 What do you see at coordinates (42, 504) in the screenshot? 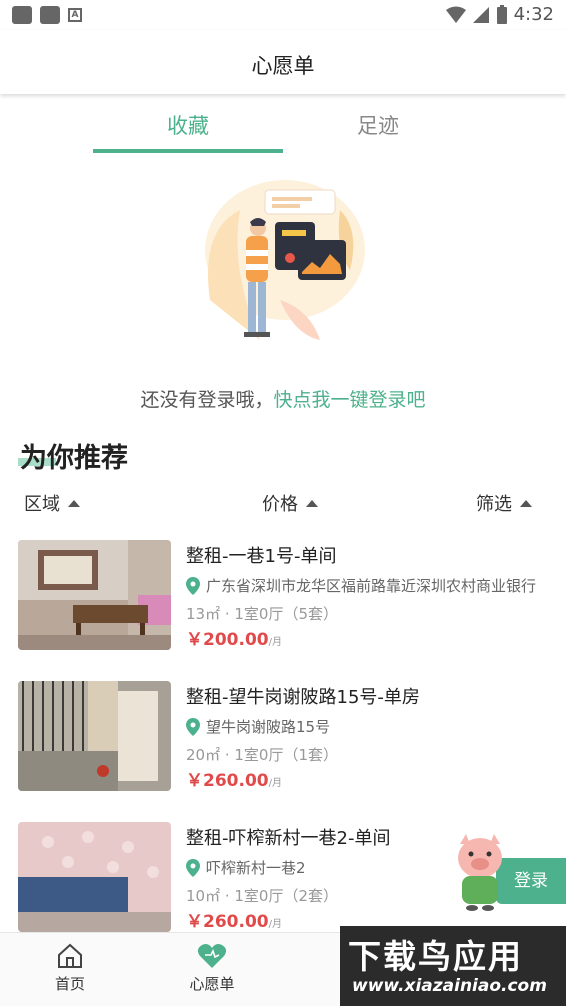
I see `filter-area-label: 区域` at bounding box center [42, 504].